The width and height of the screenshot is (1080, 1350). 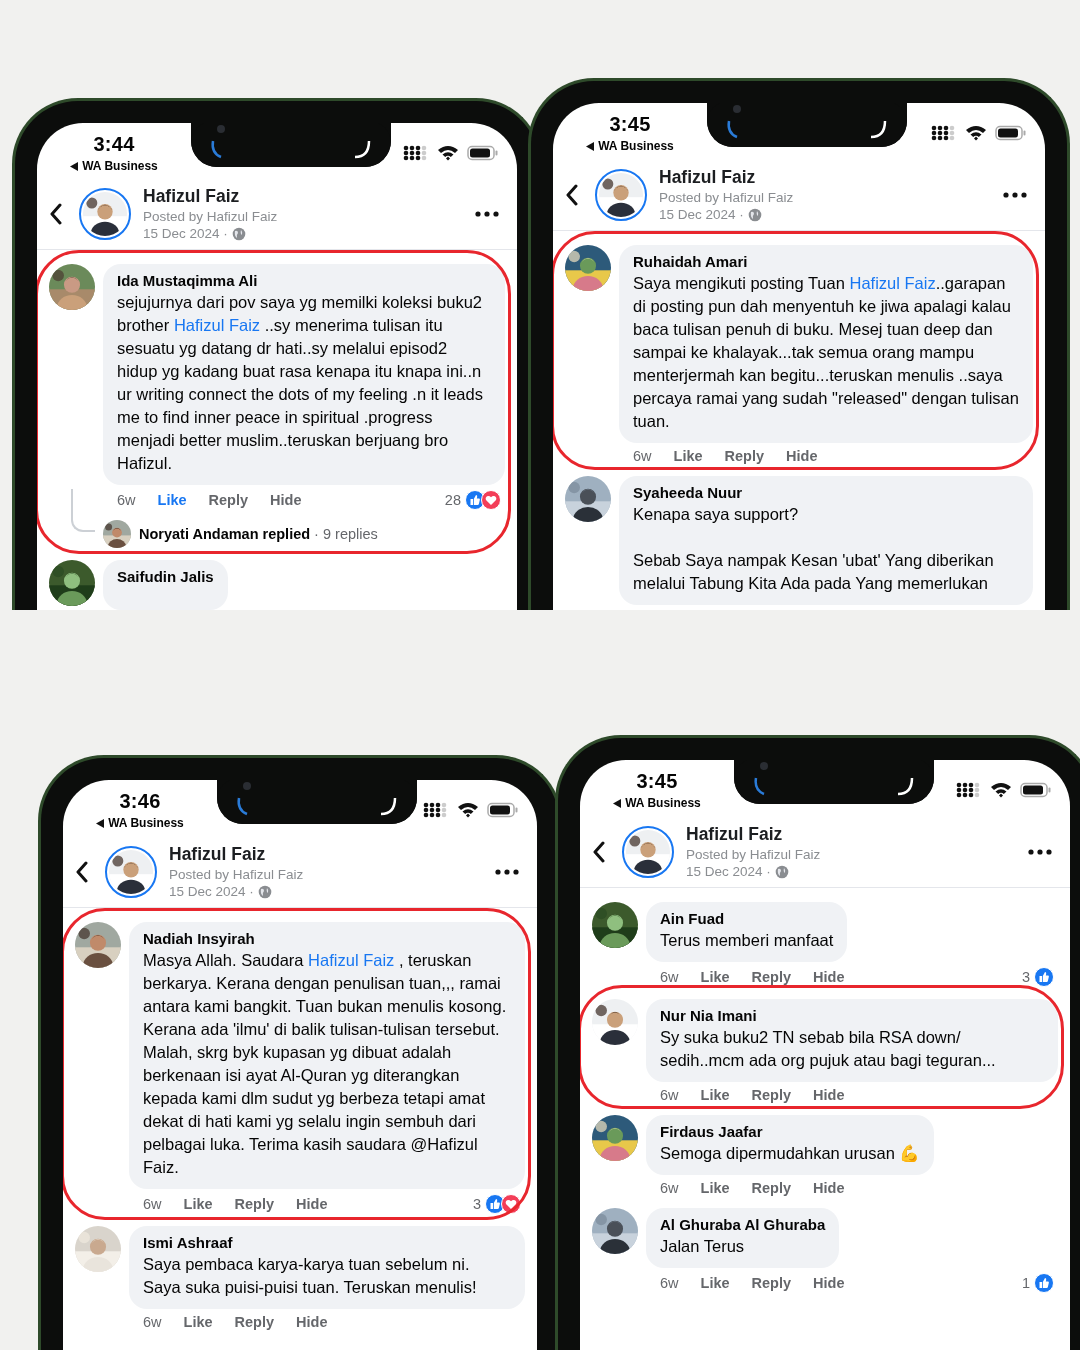 I want to click on status-time: 3:45, so click(x=630, y=124).